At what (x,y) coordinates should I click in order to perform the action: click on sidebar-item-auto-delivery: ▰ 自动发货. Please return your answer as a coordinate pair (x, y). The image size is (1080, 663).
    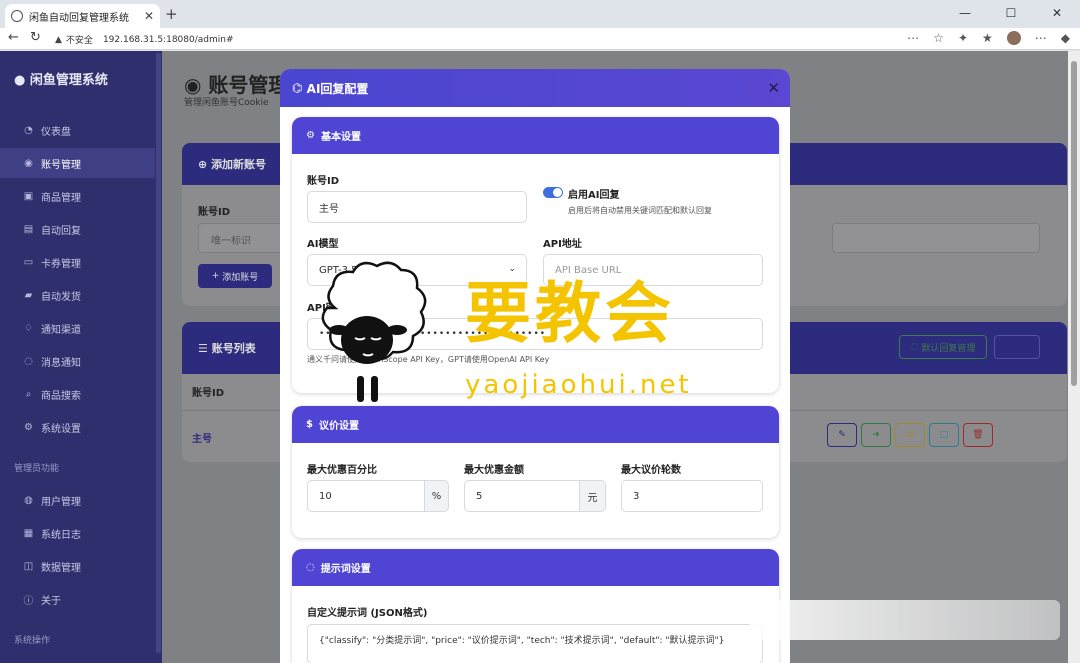
    Looking at the image, I should click on (77, 295).